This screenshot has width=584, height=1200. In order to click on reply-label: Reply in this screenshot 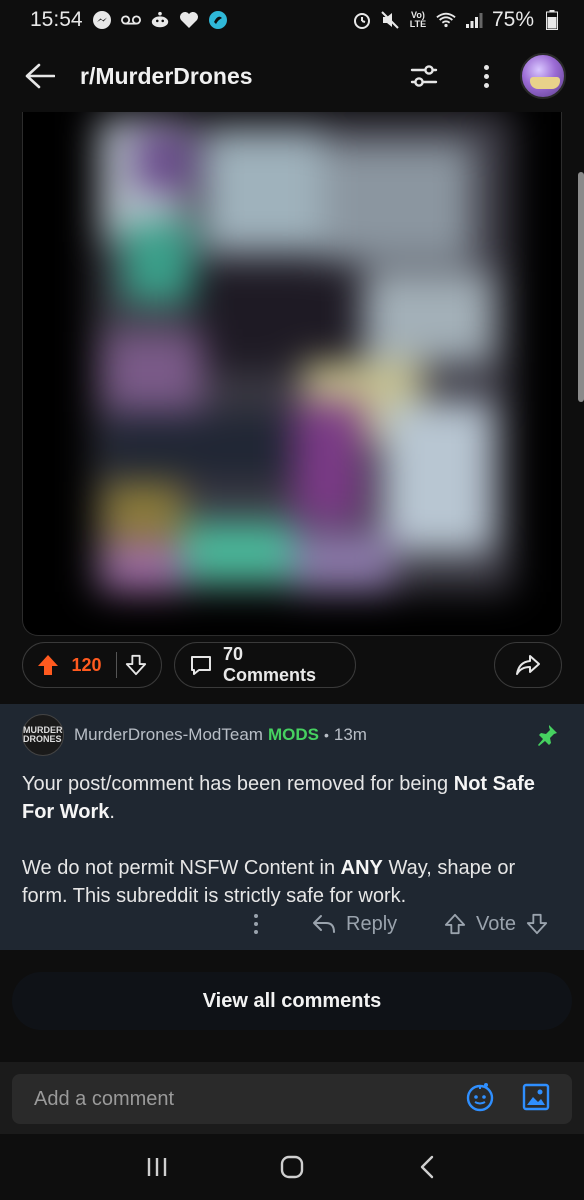, I will do `click(372, 923)`.